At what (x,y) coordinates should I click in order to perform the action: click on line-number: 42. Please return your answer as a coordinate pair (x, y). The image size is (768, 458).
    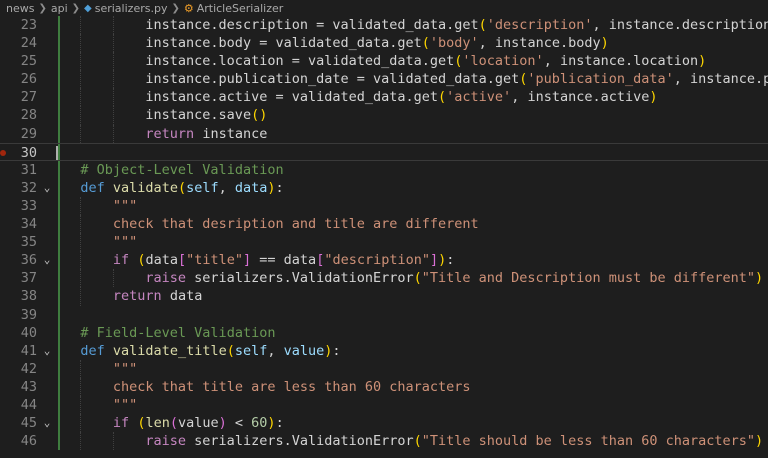
    Looking at the image, I should click on (28, 368).